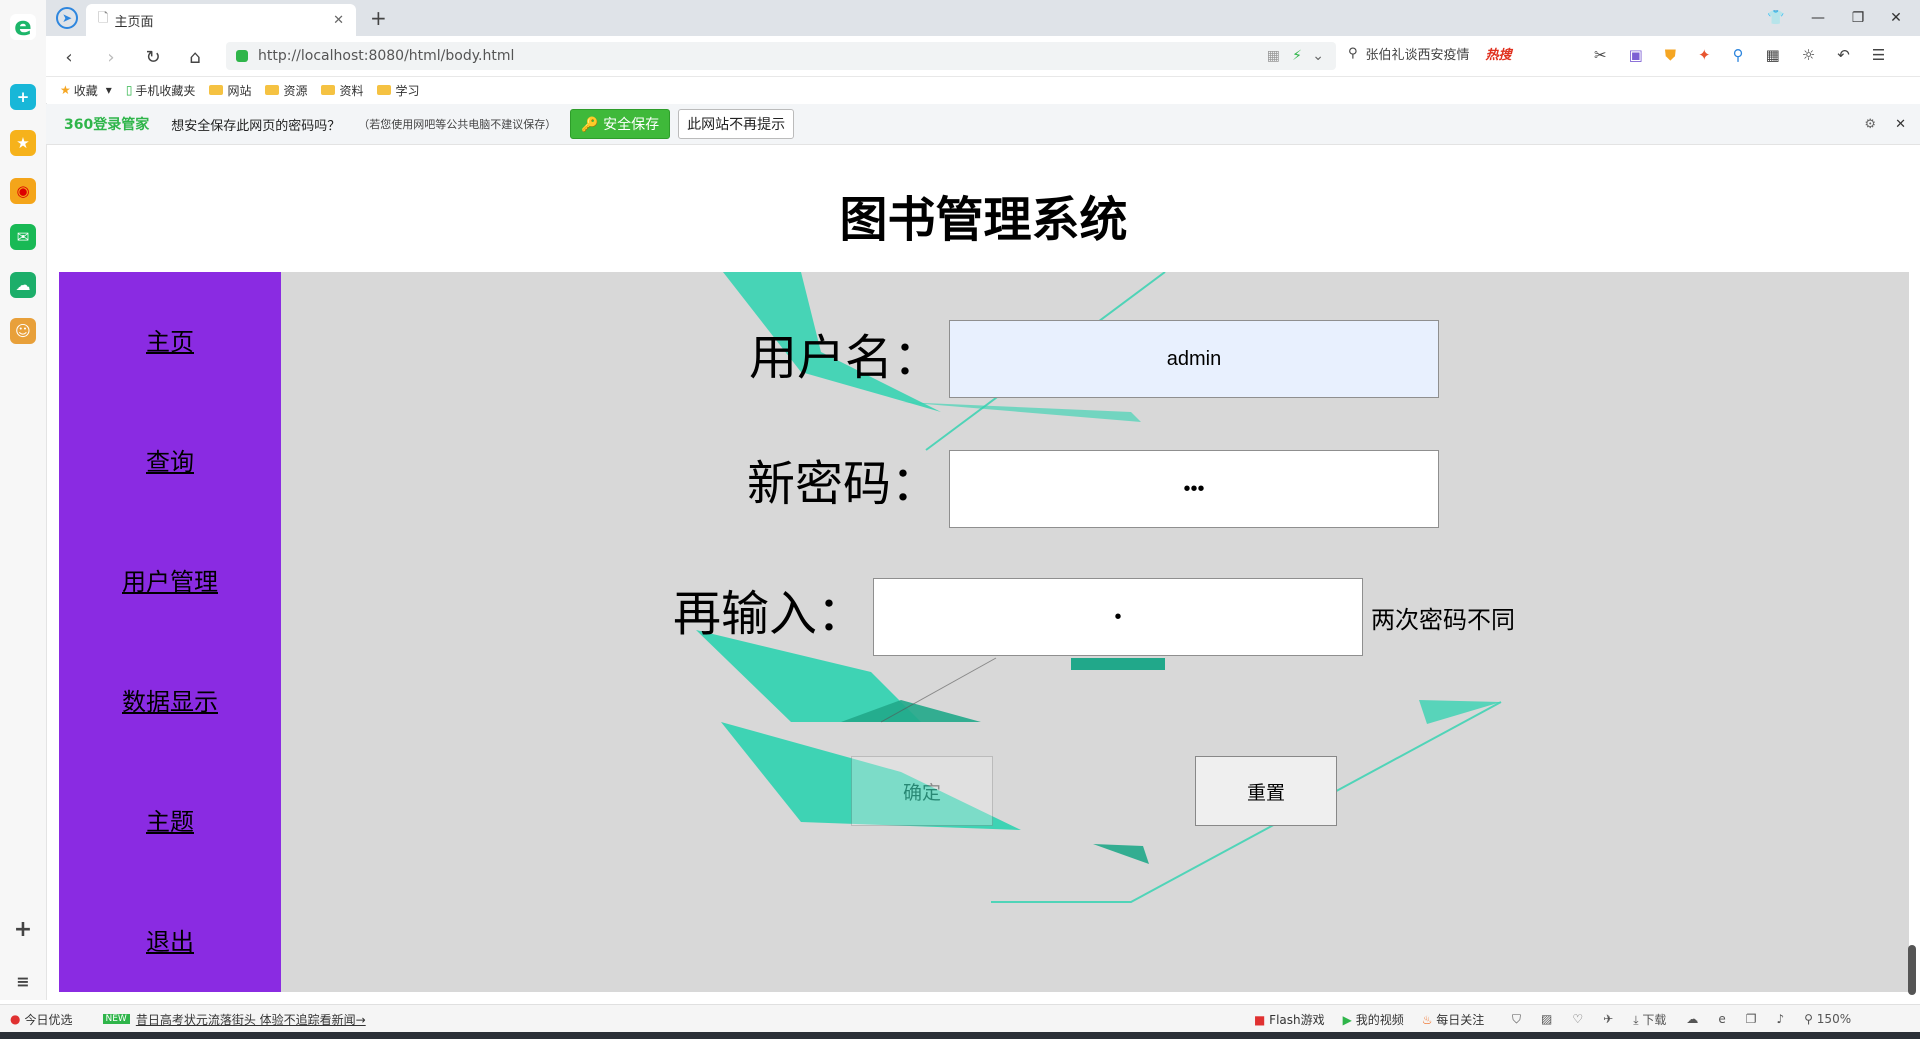 This screenshot has height=1039, width=1920. I want to click on confirm-button: 确定, so click(922, 791).